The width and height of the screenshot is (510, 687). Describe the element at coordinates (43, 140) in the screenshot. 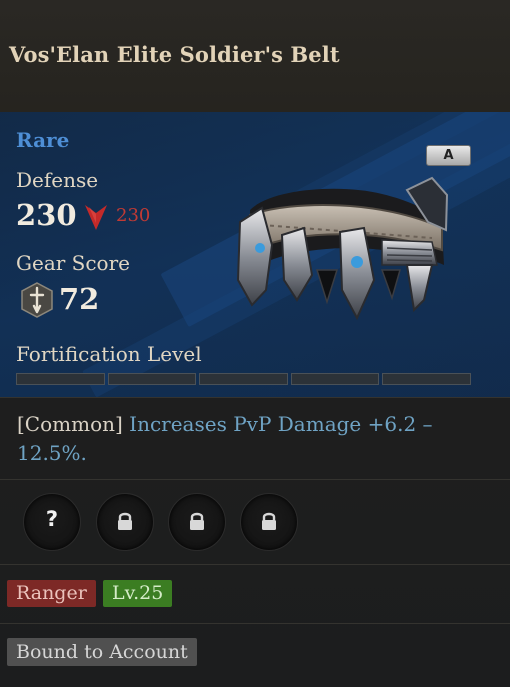

I see `rarity-label: Rare` at that location.